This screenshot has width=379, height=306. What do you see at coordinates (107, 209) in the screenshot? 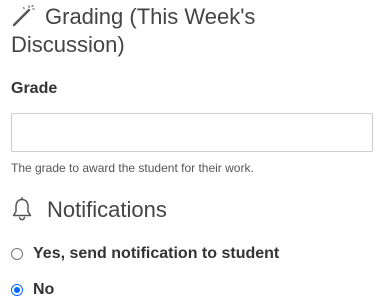
I see `notifications-title-text: Notifications` at bounding box center [107, 209].